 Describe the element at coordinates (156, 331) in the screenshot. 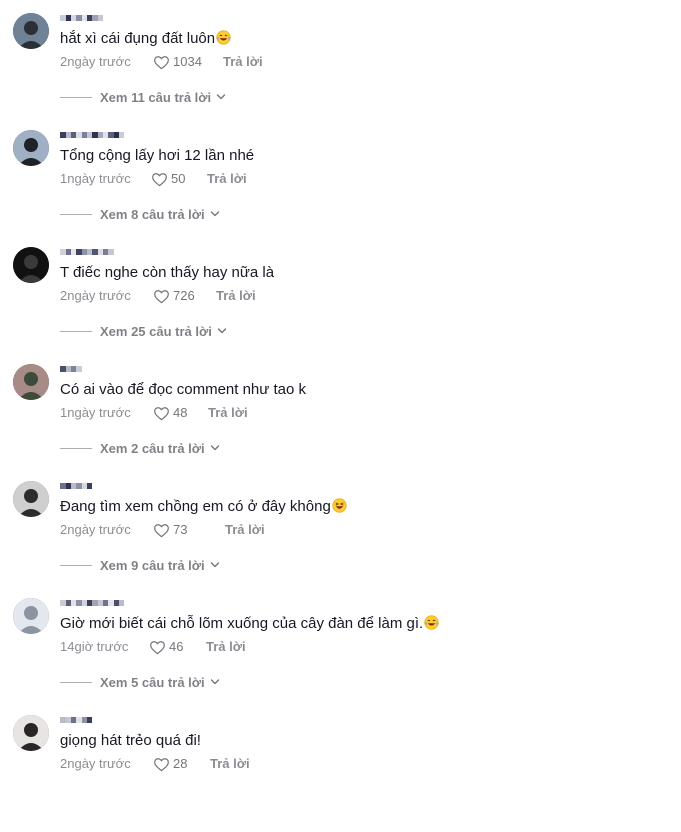

I see `view-replies-label: Xem 25 câu trả lời` at that location.